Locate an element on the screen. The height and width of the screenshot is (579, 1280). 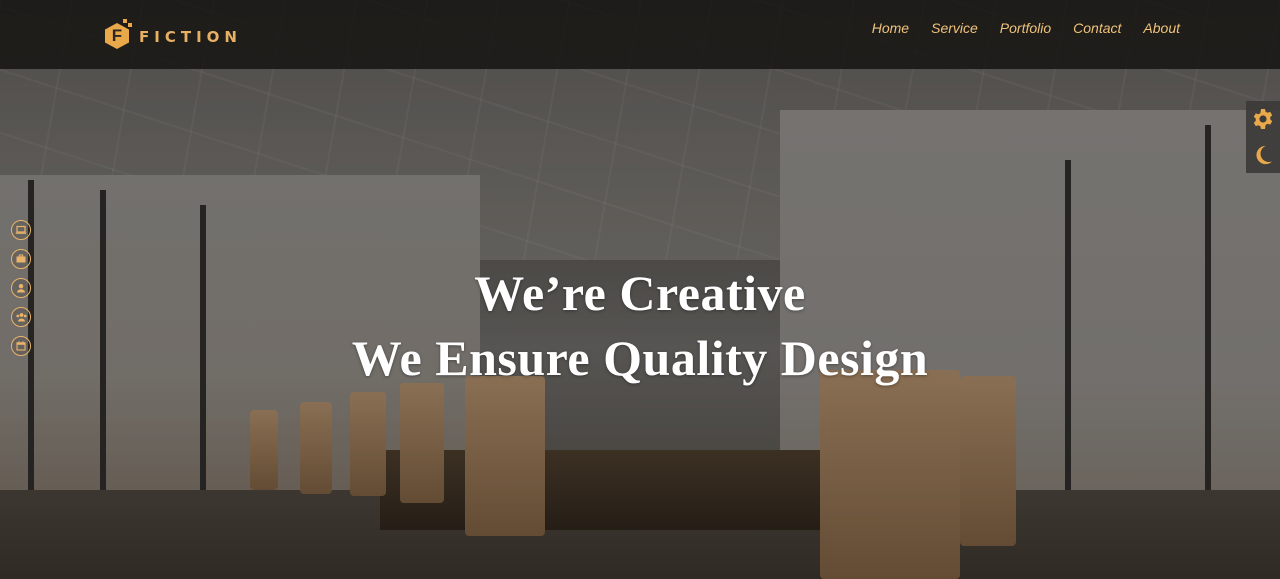
hero-title-line1: We’re Creative is located at coordinates (640, 293).